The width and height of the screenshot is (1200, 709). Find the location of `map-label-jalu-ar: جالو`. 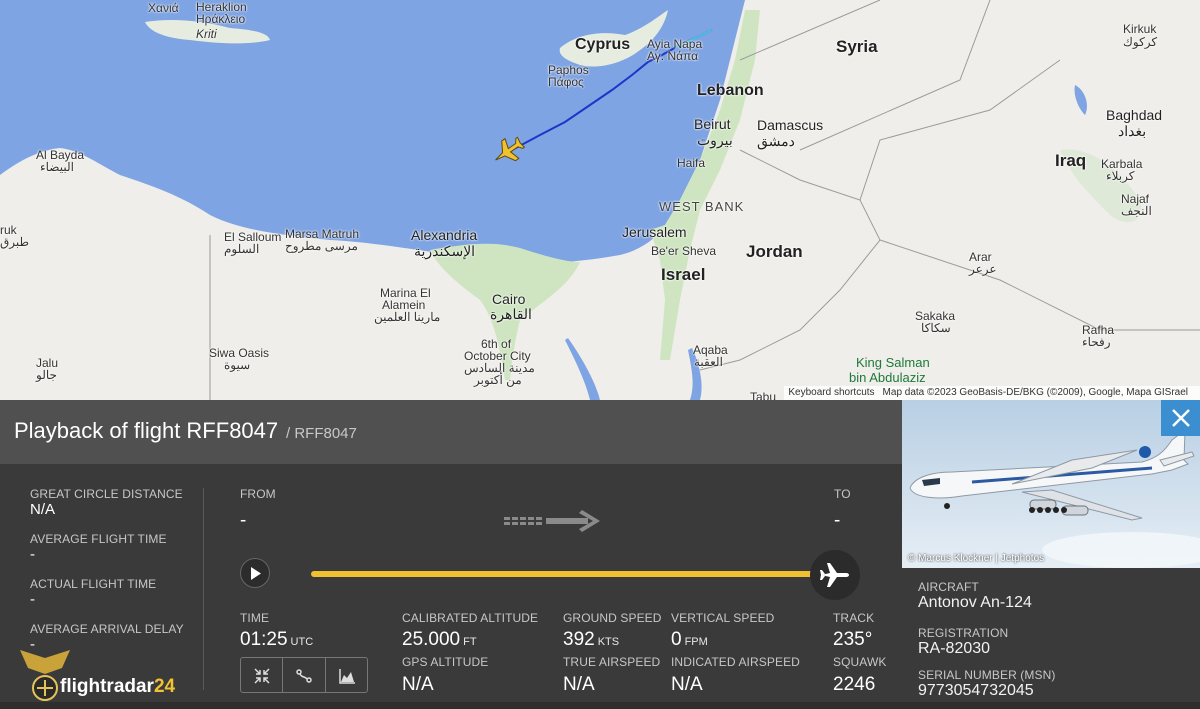

map-label-jalu-ar: جالو is located at coordinates (46, 375).